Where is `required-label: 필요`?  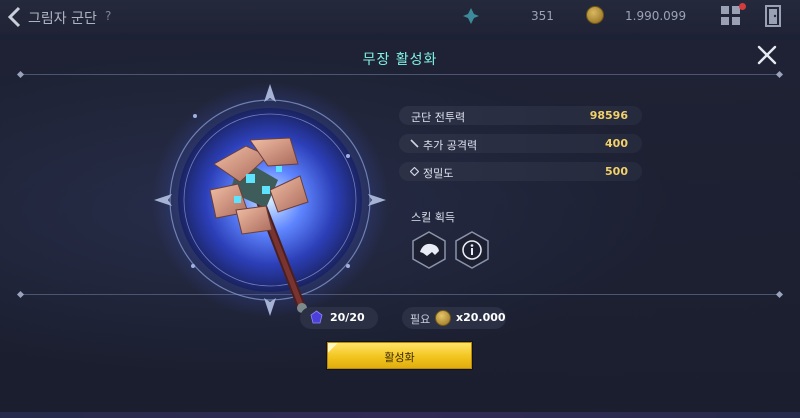
required-label: 필요 is located at coordinates (420, 319).